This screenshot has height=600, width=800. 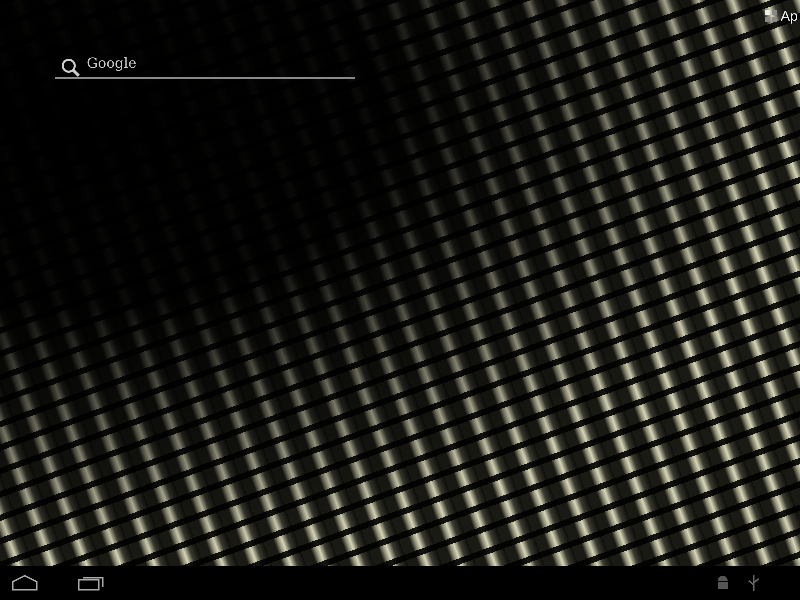 I want to click on search-icon, so click(x=71, y=68).